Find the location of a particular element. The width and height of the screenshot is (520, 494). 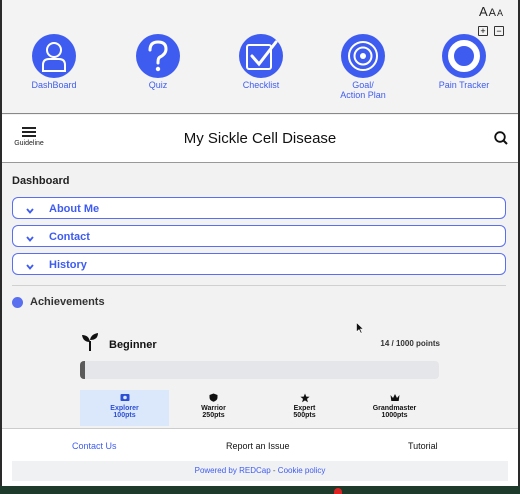

divider is located at coordinates (259, 285).